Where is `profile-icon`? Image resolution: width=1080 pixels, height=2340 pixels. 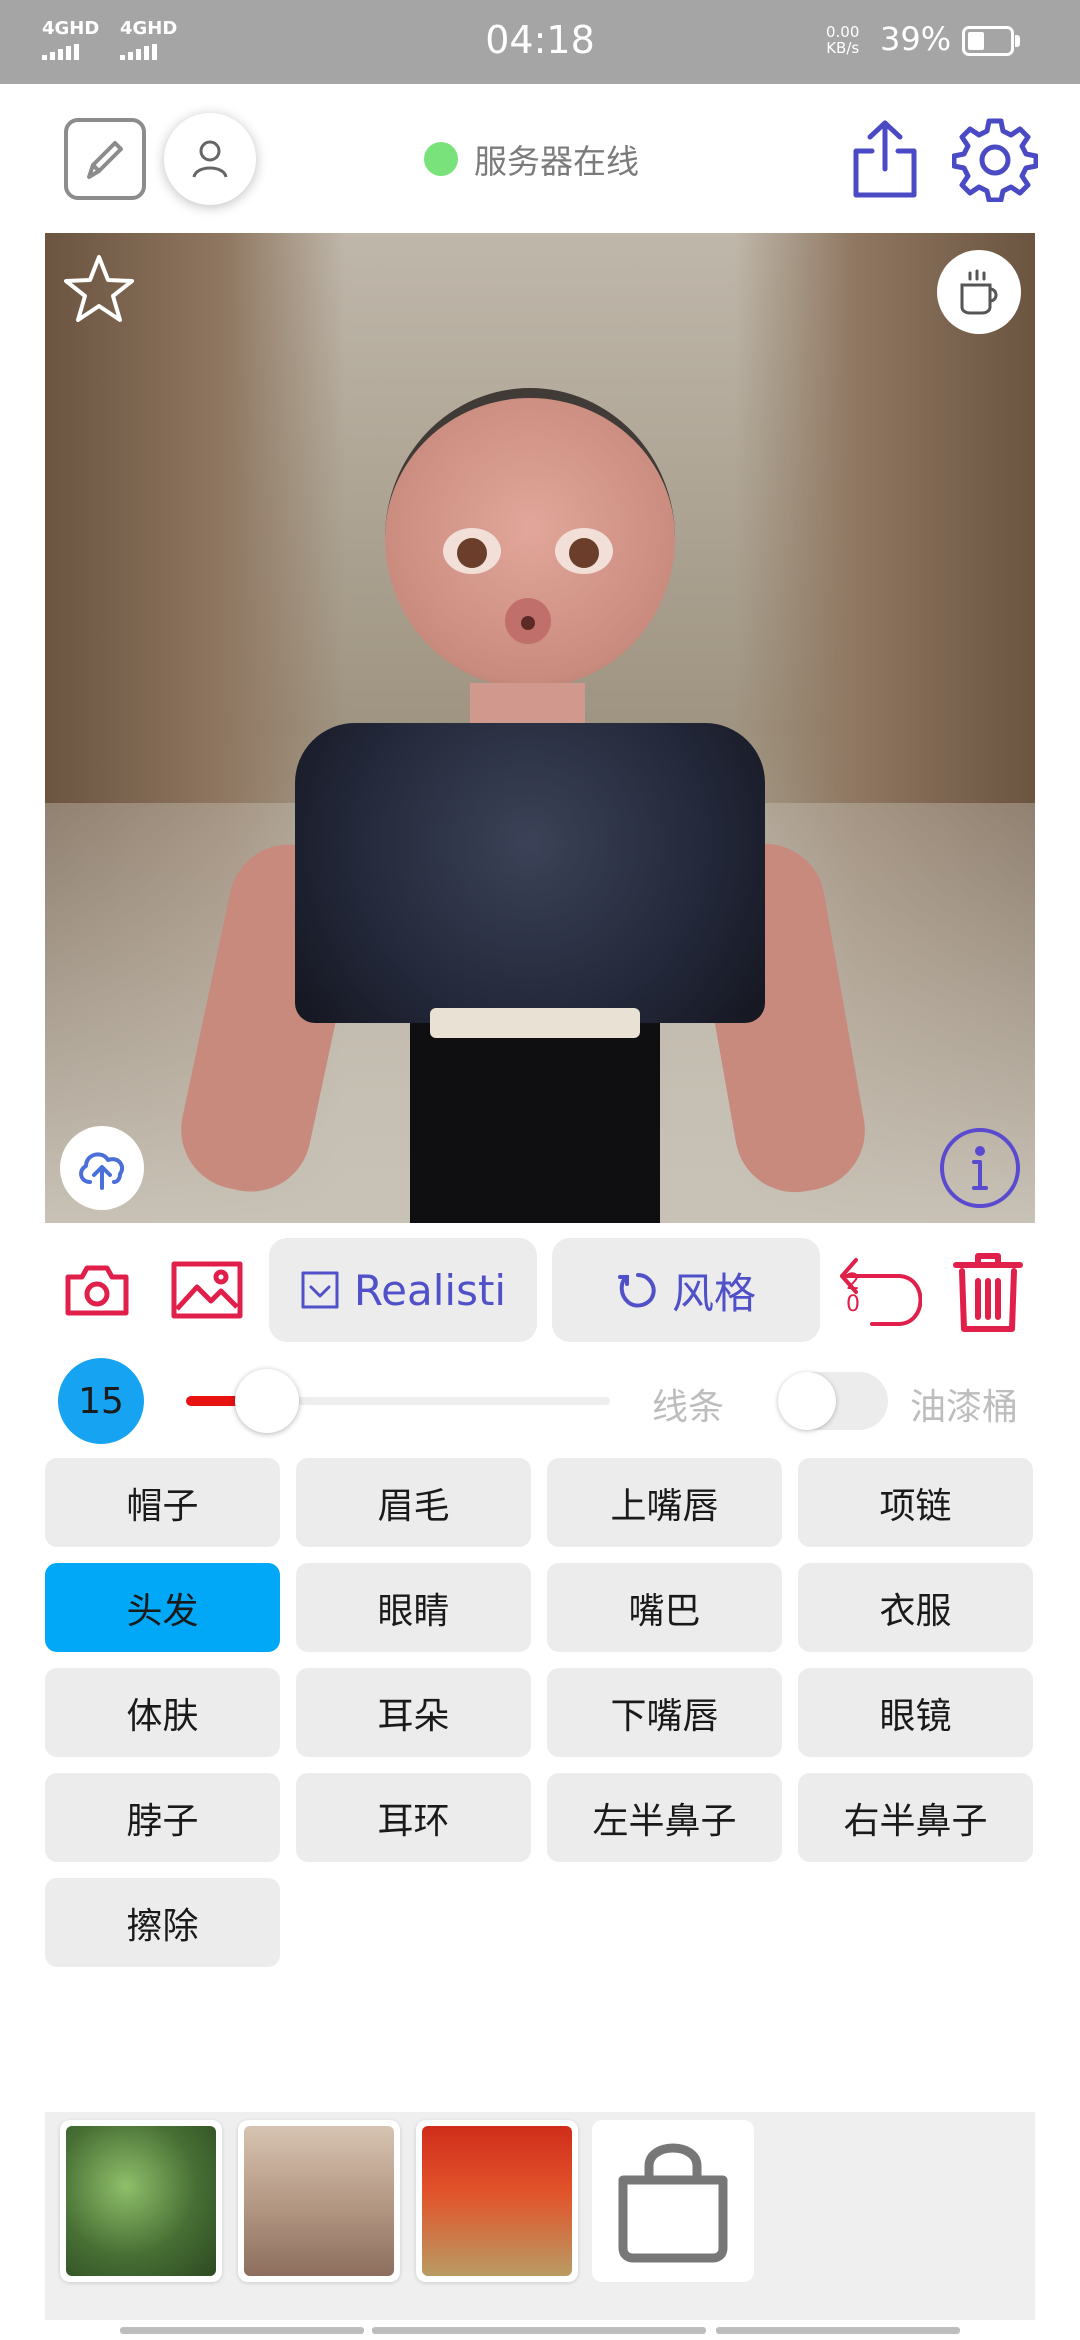 profile-icon is located at coordinates (210, 159).